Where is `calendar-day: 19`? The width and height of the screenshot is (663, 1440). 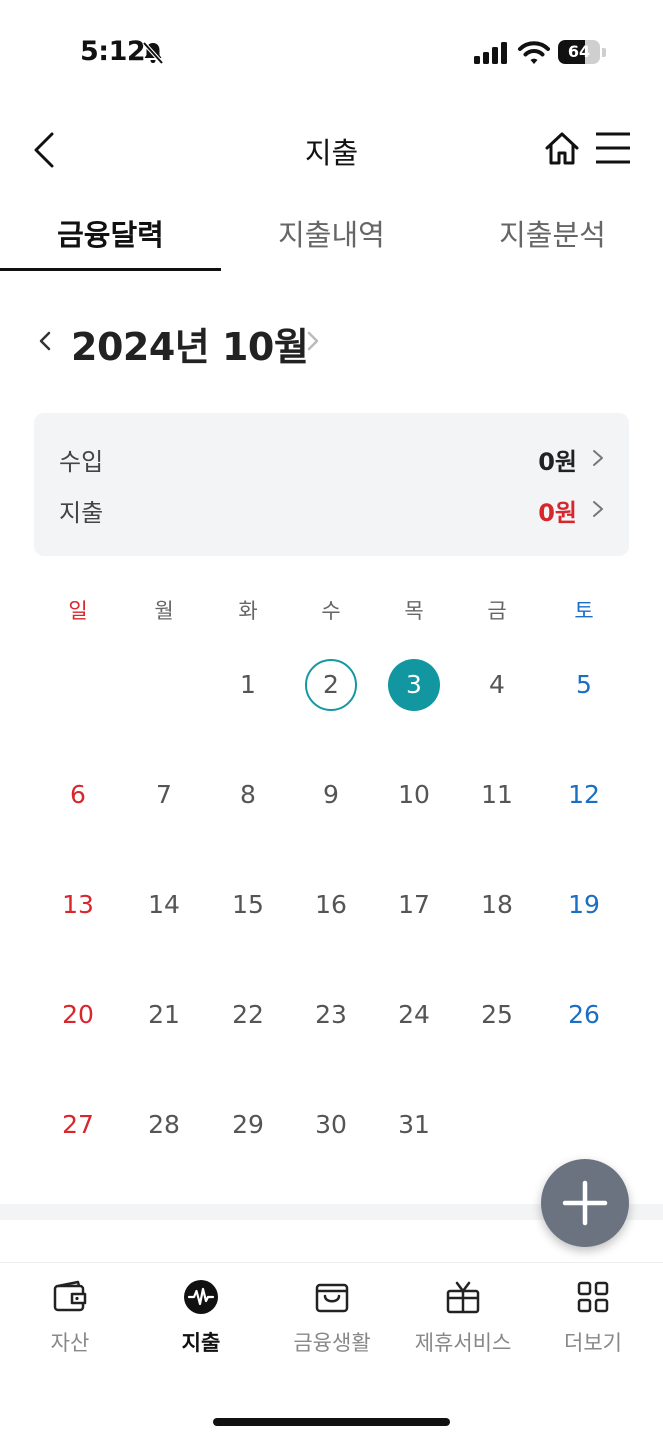
calendar-day: 19 is located at coordinates (584, 905).